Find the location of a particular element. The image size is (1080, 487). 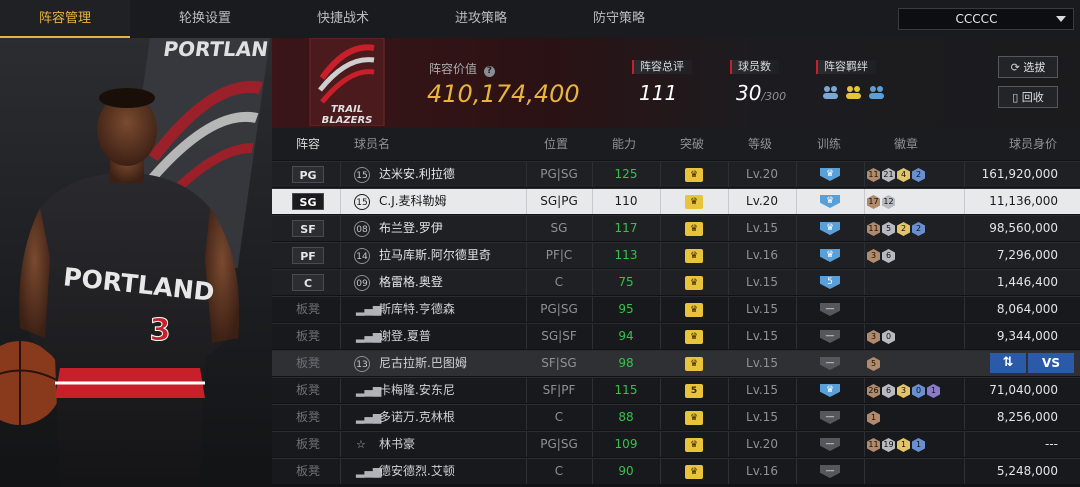

player-name: 德安德烈.艾顿 is located at coordinates (417, 471).